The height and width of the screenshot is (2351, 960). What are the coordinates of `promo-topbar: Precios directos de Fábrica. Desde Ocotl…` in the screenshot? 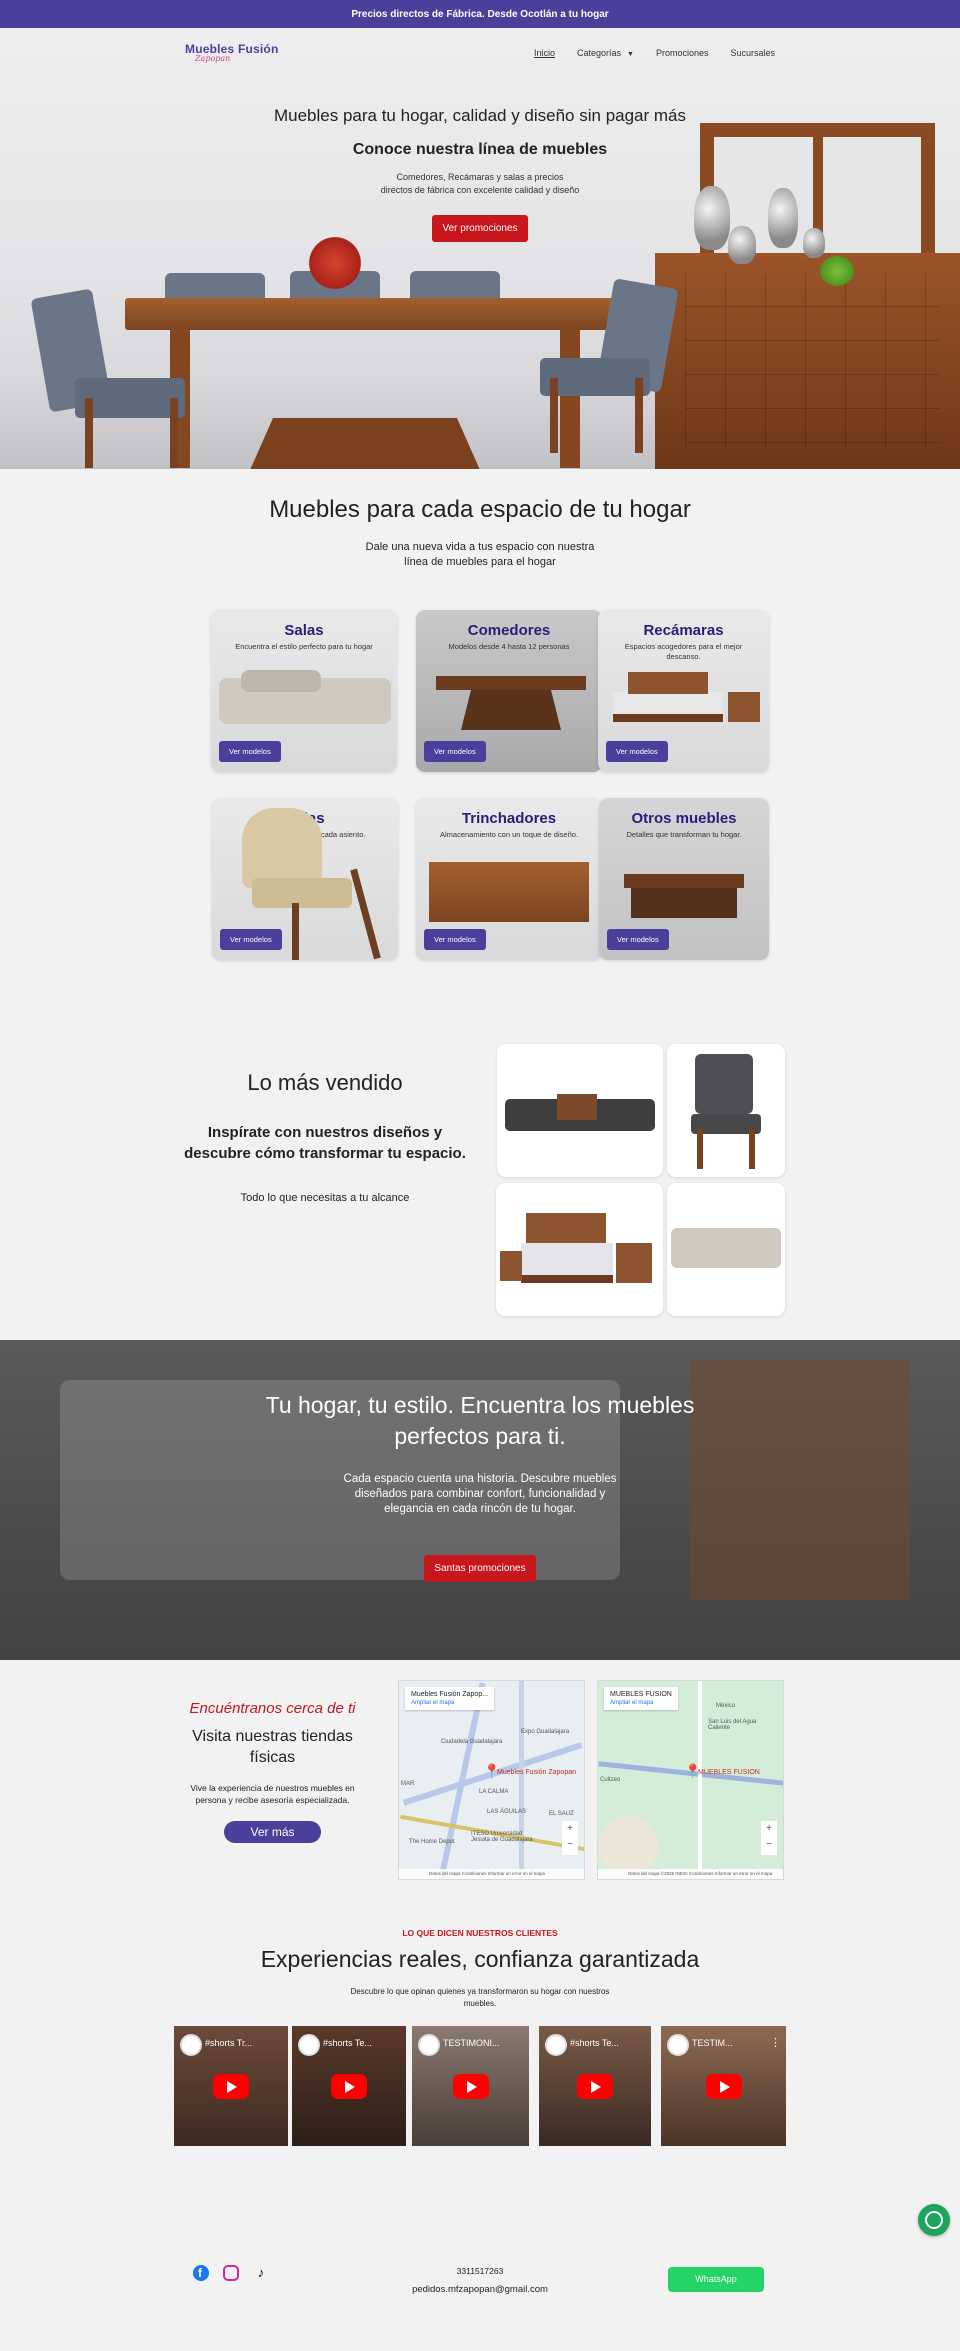 It's located at (480, 14).